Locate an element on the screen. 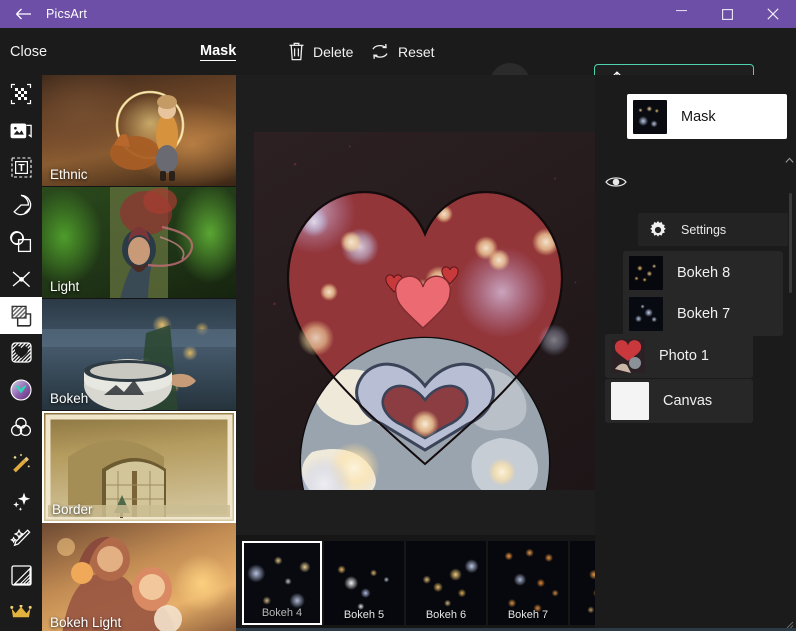  layer-thumb-canvas is located at coordinates (630, 401).